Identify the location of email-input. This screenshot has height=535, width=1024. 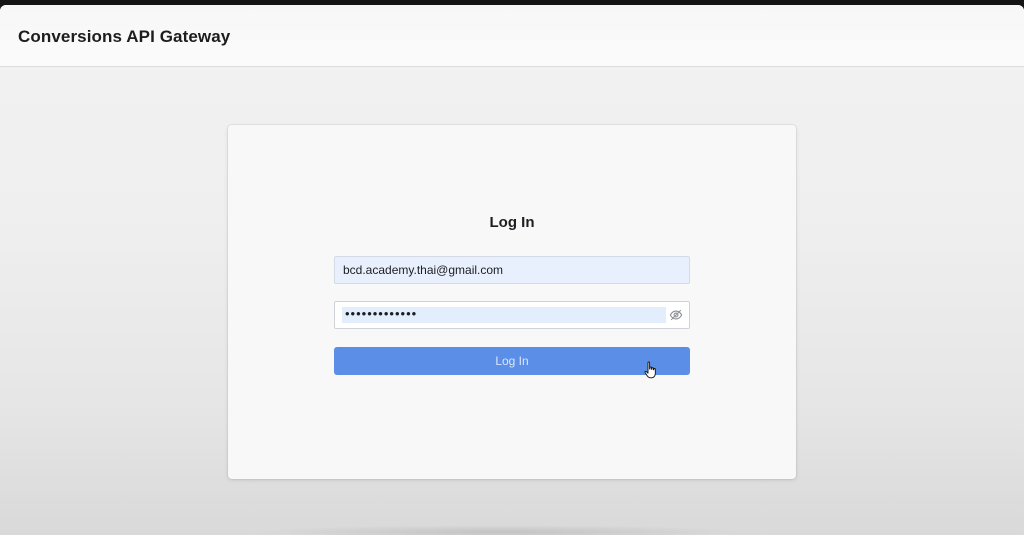
(508, 270).